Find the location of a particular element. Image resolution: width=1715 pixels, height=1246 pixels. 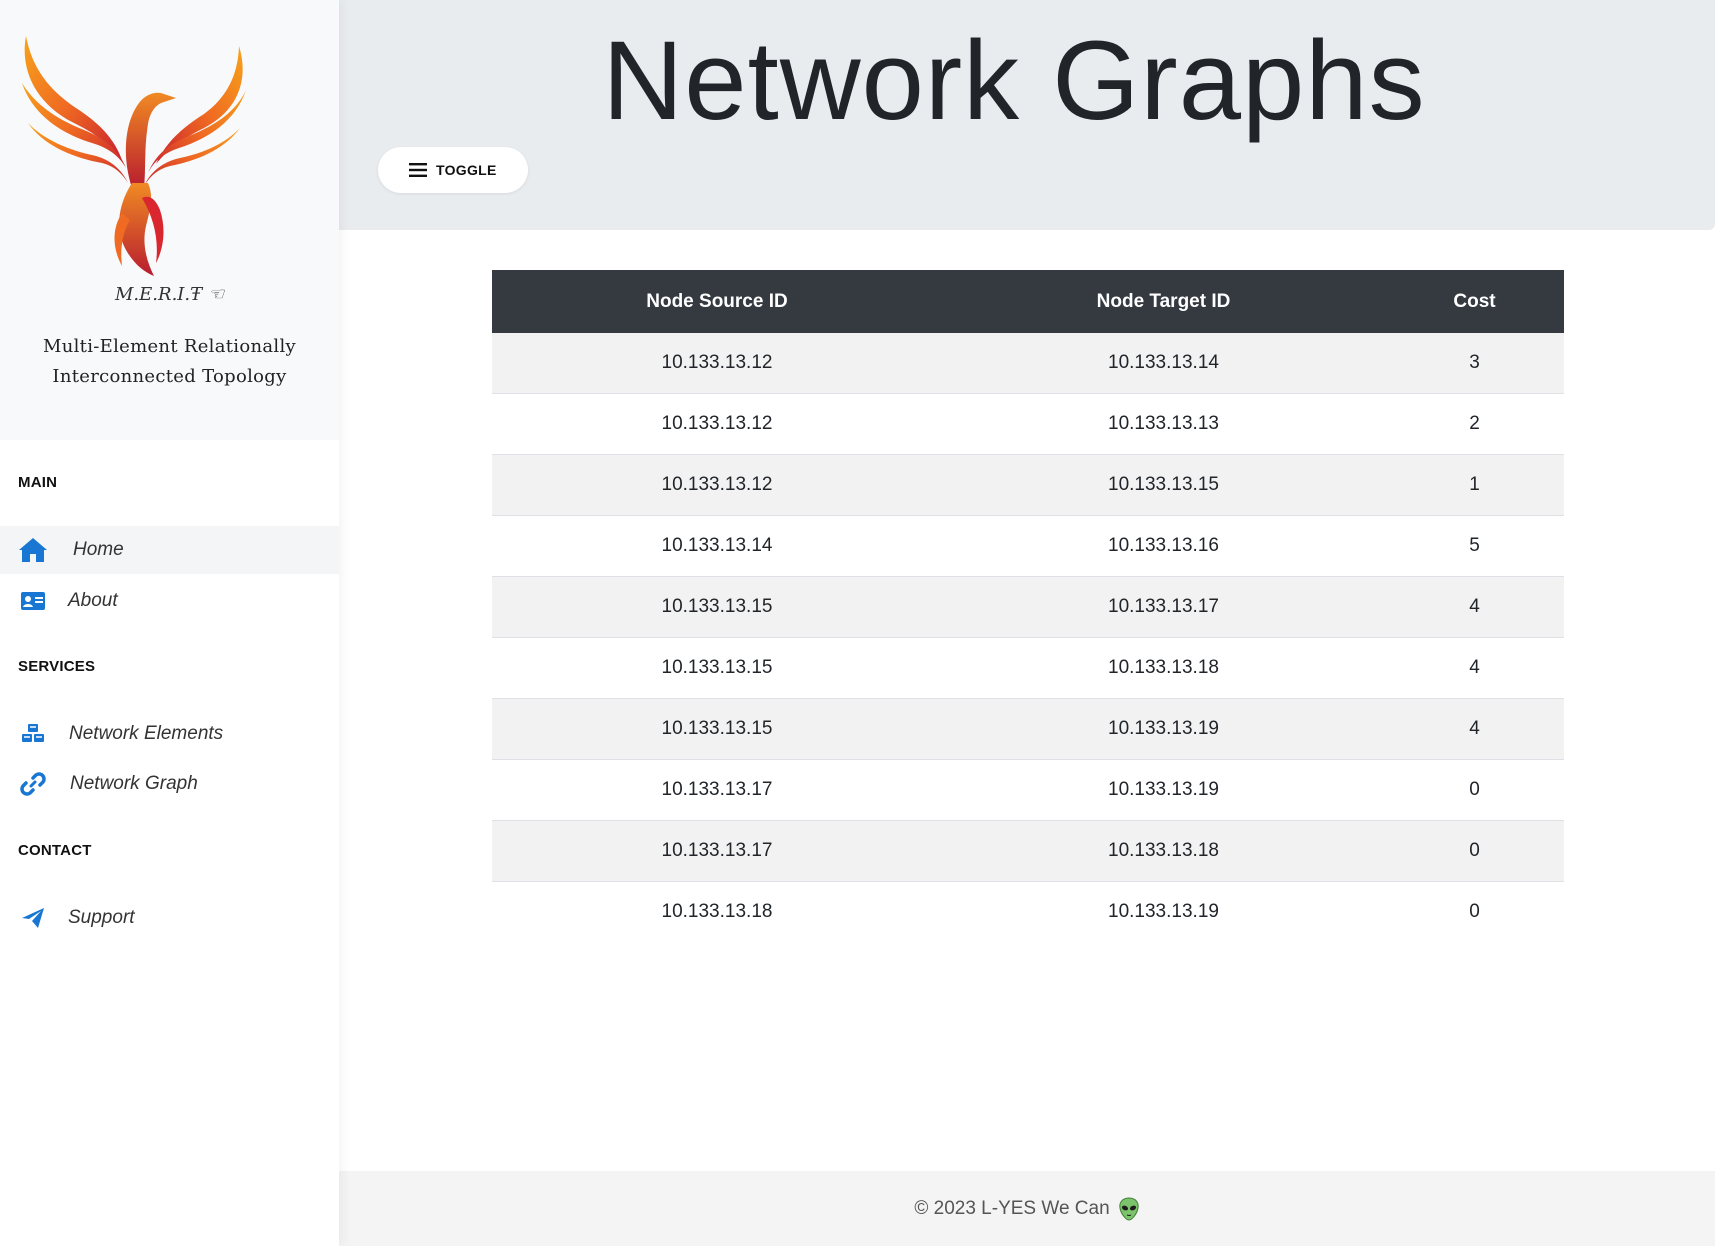

cell-cost: 5 is located at coordinates (1474, 546).